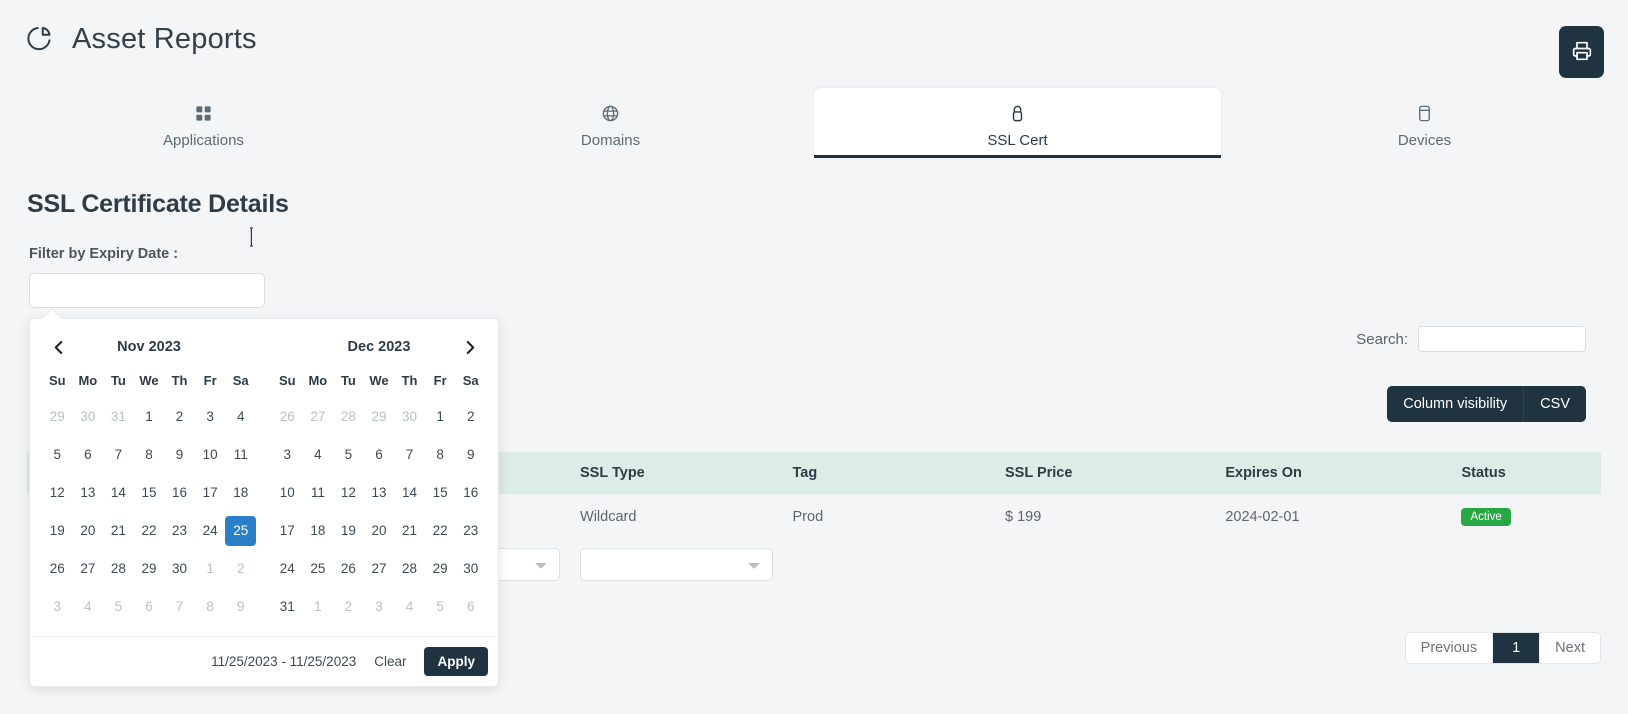  I want to click on tab-domains: Domains, so click(610, 123).